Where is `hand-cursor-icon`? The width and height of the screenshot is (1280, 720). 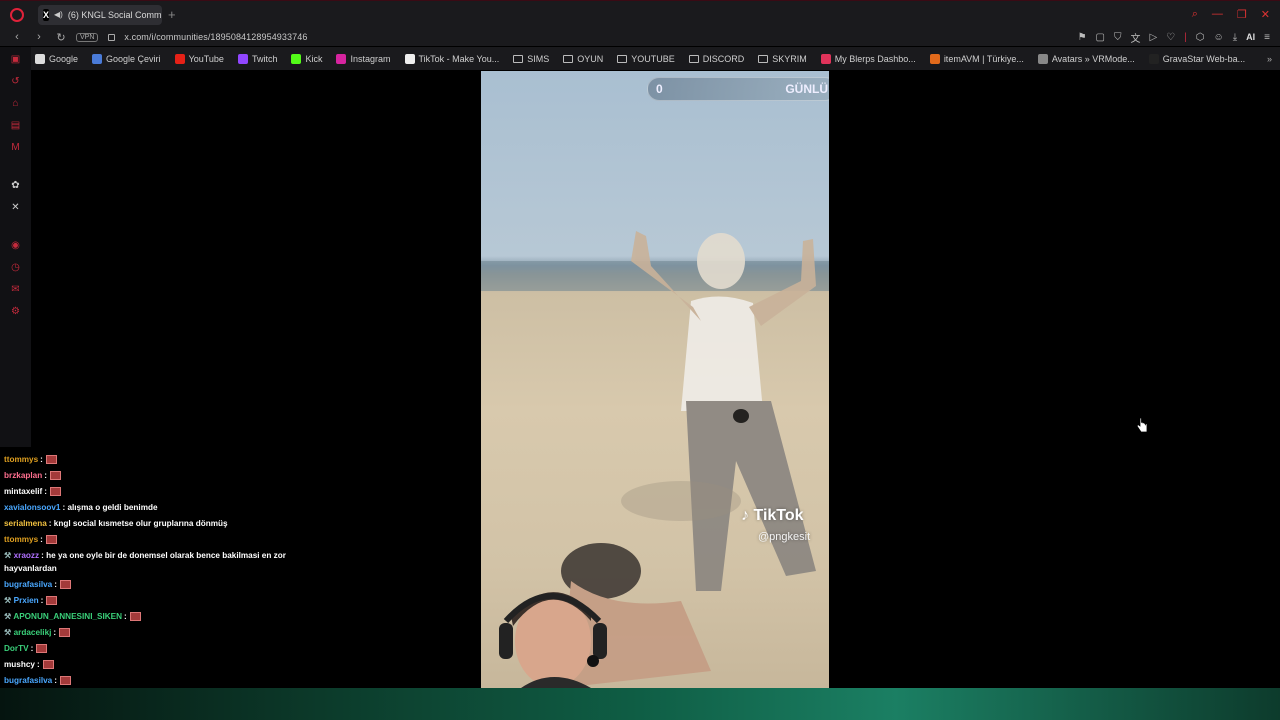
hand-cursor-icon is located at coordinates (1142, 425).